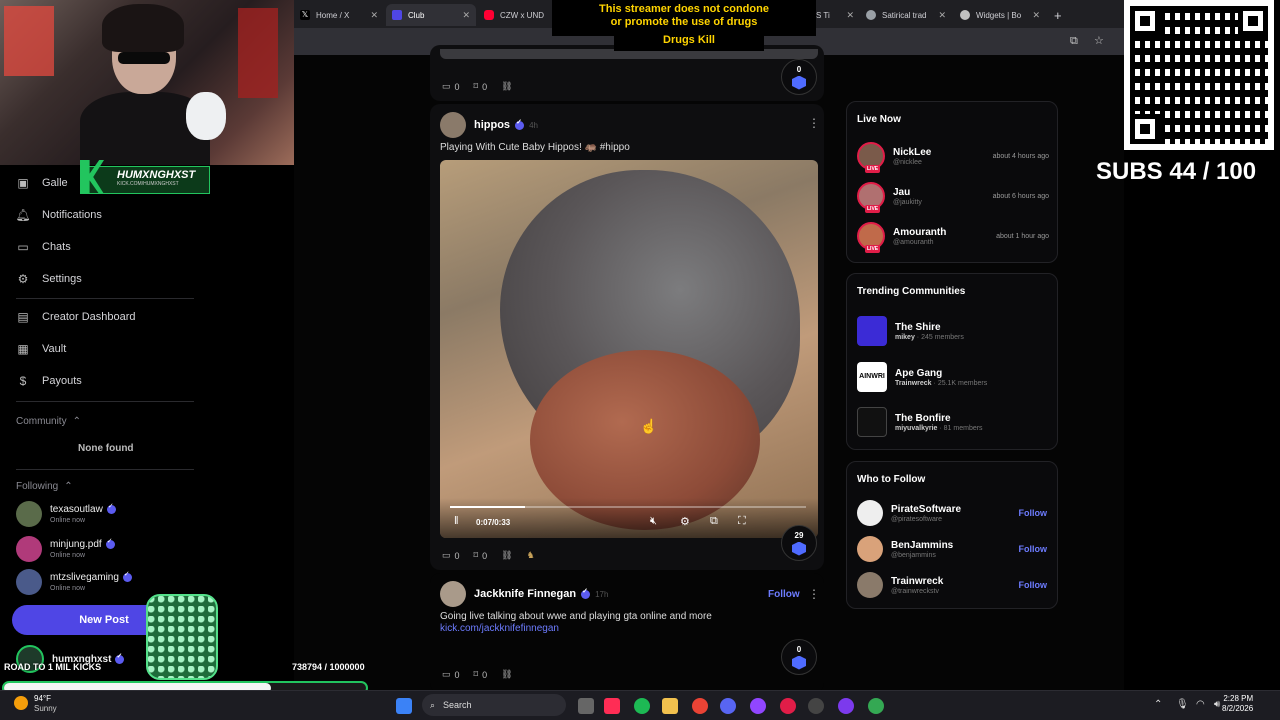 This screenshot has height=720, width=1280. Describe the element at coordinates (685, 521) in the screenshot. I see `settings-gear-icon: ⚙` at that location.